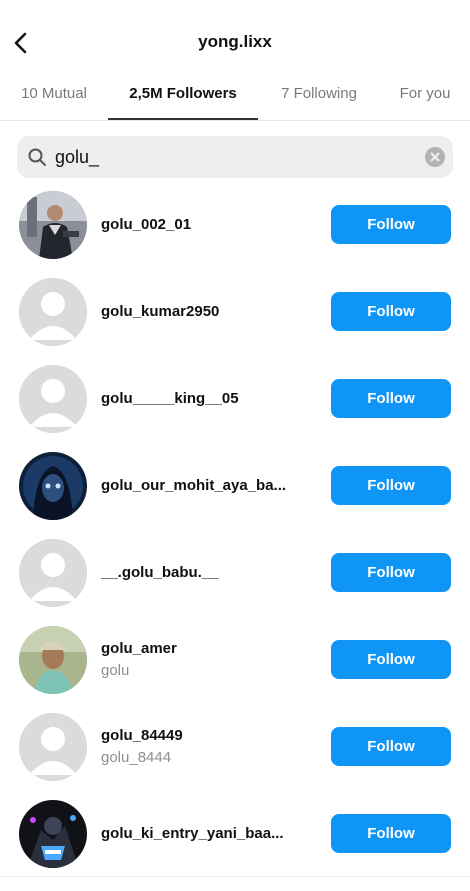  I want to click on full-name: golu, so click(115, 670).